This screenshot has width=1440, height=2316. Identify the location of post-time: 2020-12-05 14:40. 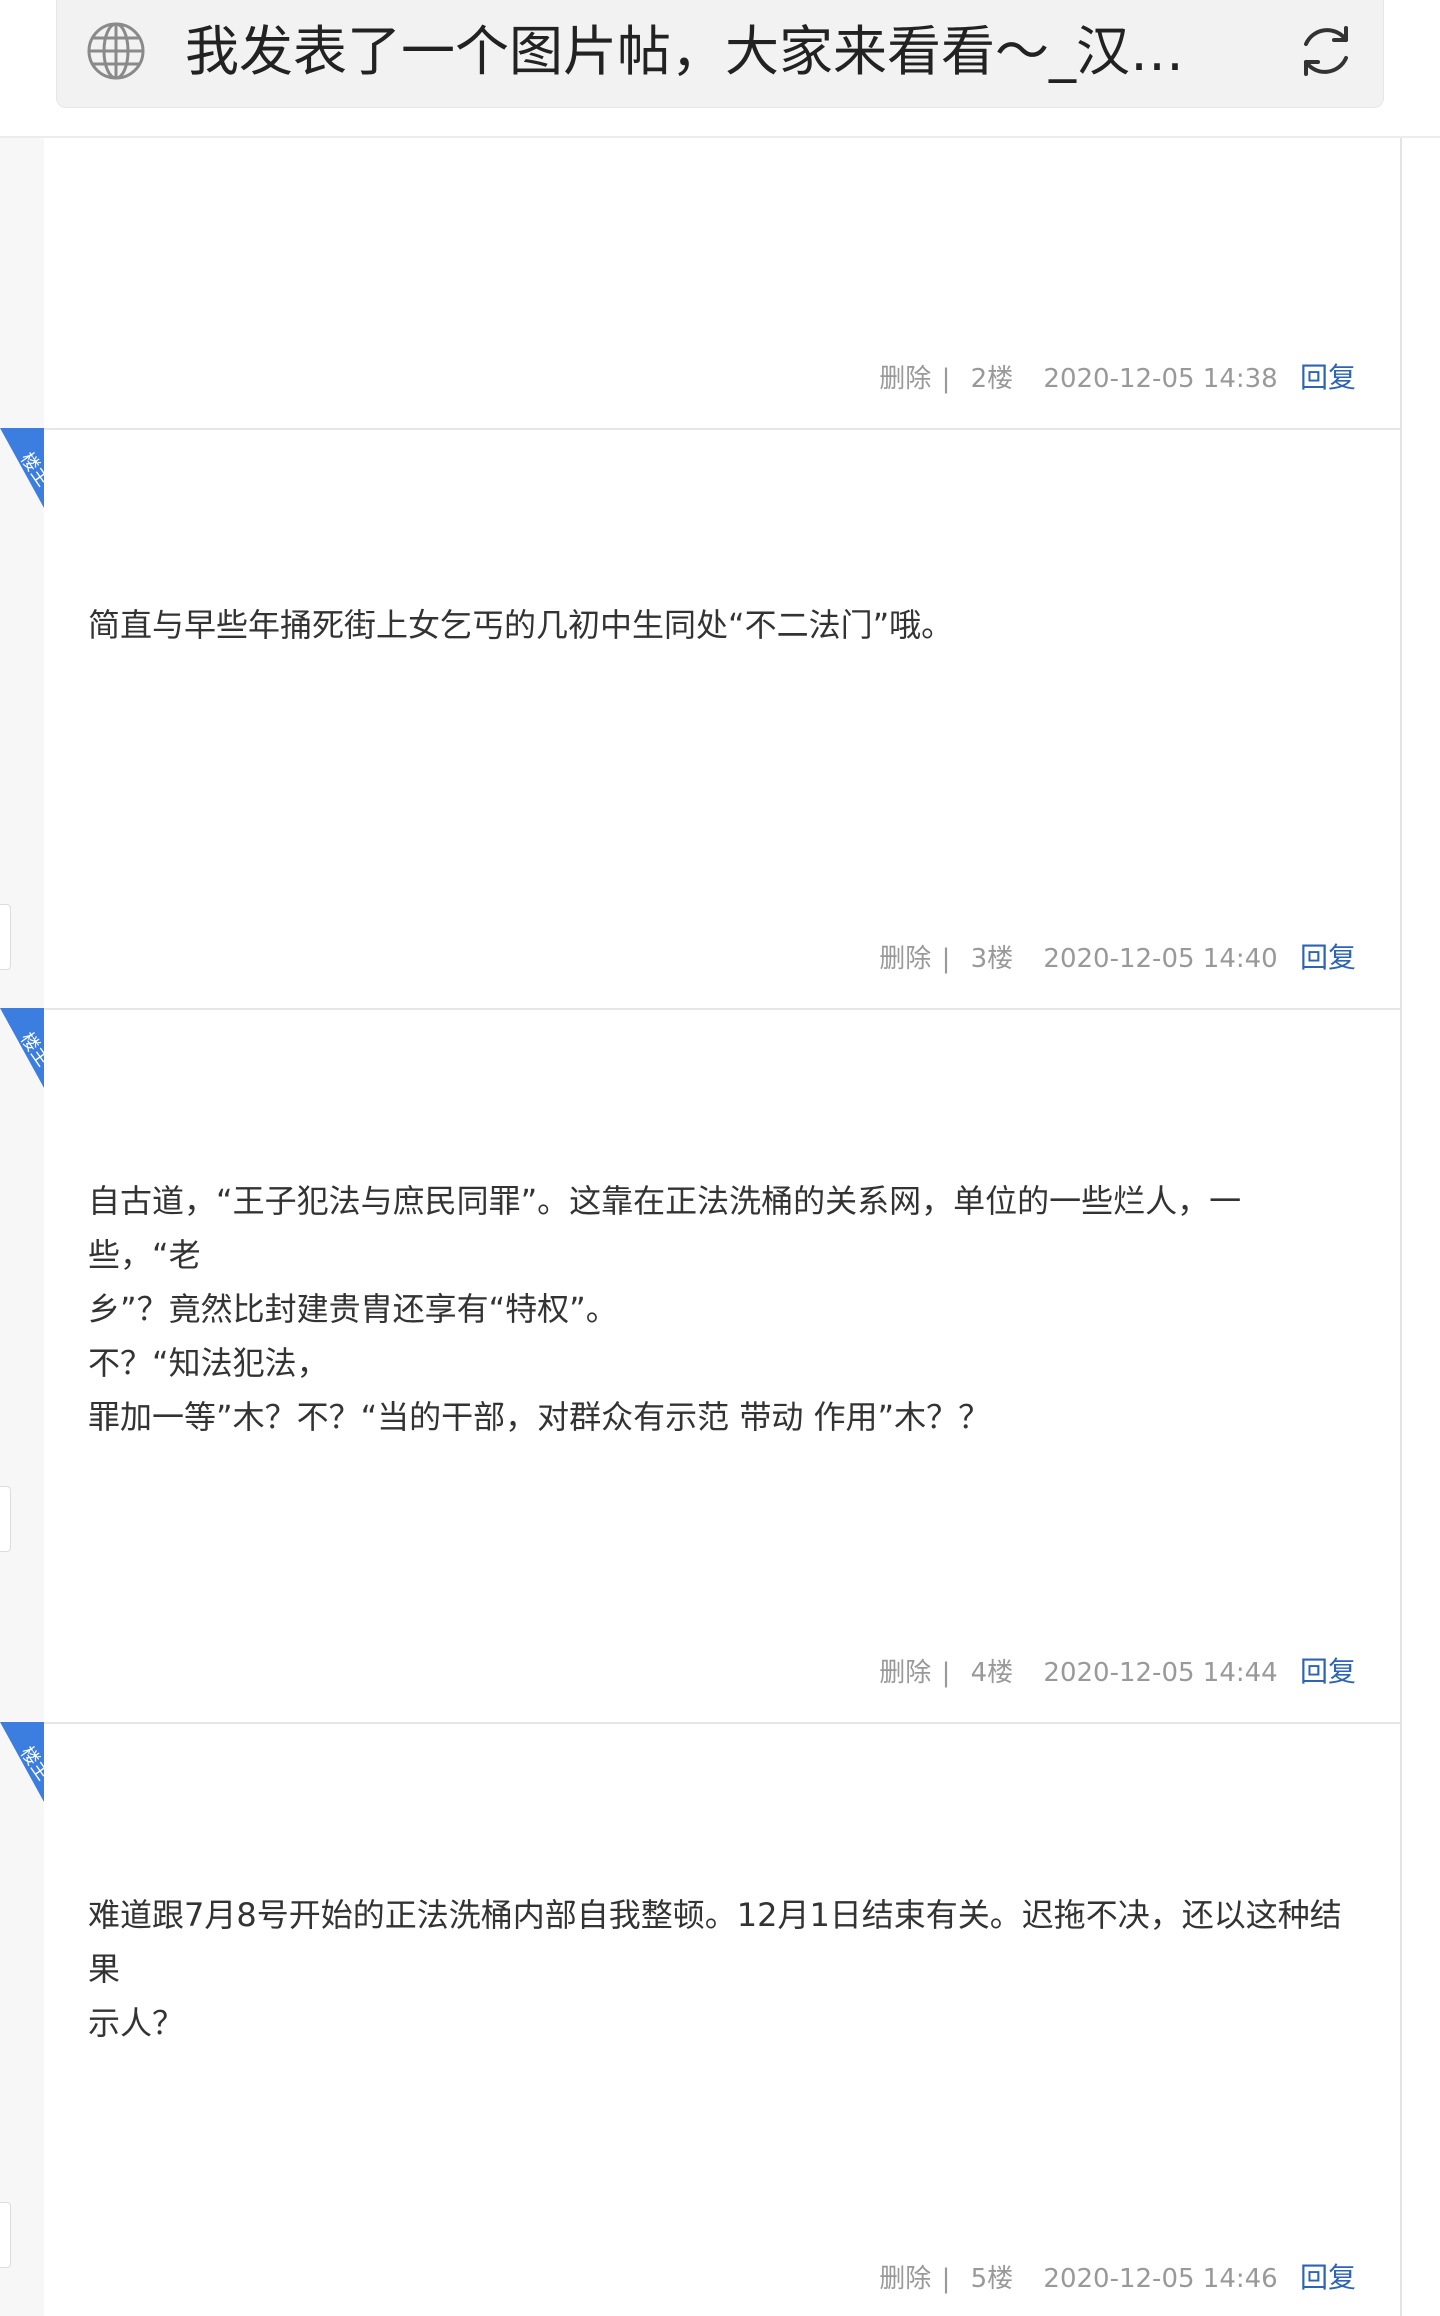
(1160, 959).